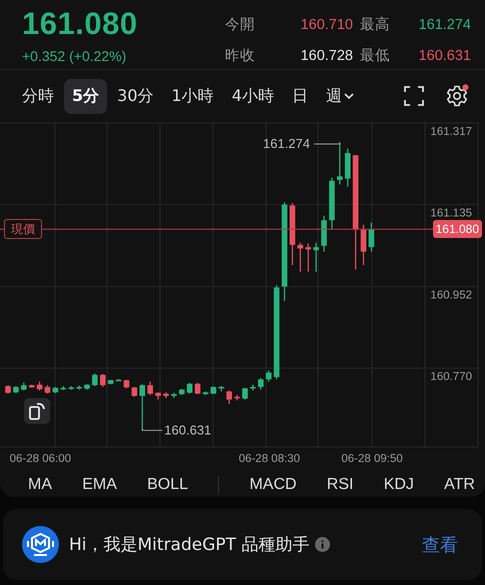  Describe the element at coordinates (189, 545) in the screenshot. I see `assistant-message: Hi，我是MitradeGPT 品種助手` at that location.